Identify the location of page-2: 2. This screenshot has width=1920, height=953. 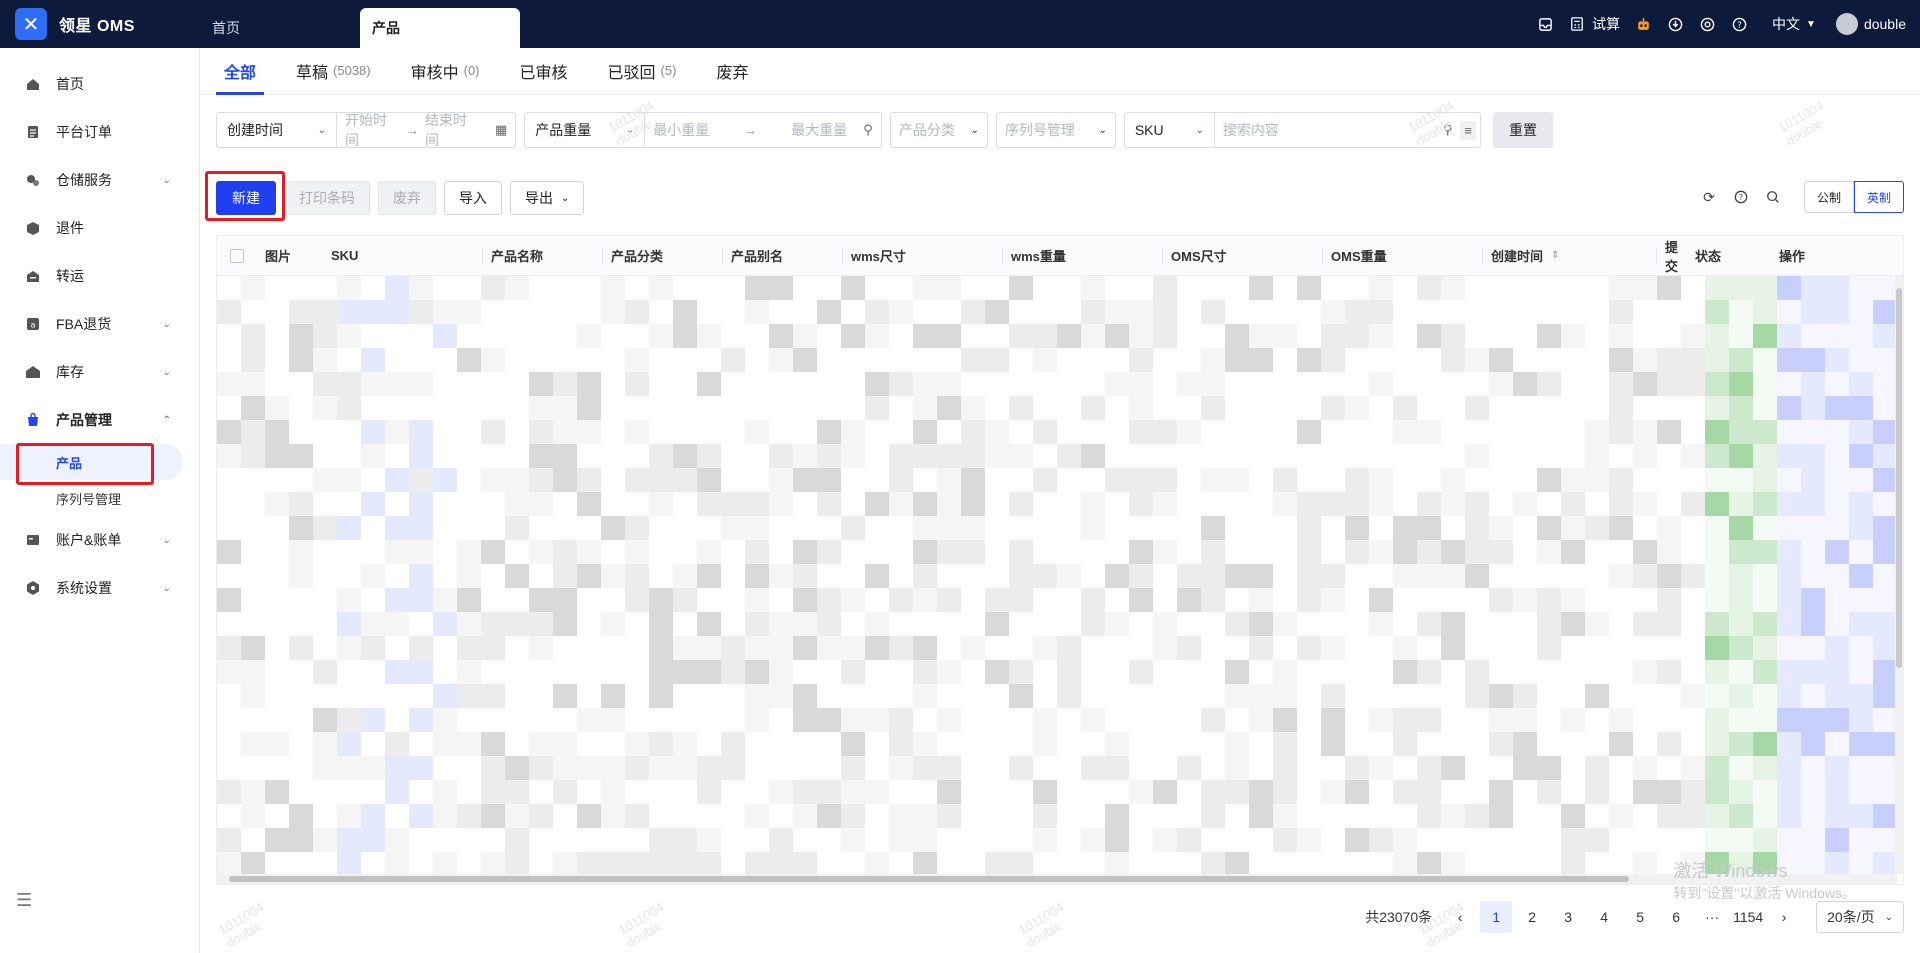
(1532, 917).